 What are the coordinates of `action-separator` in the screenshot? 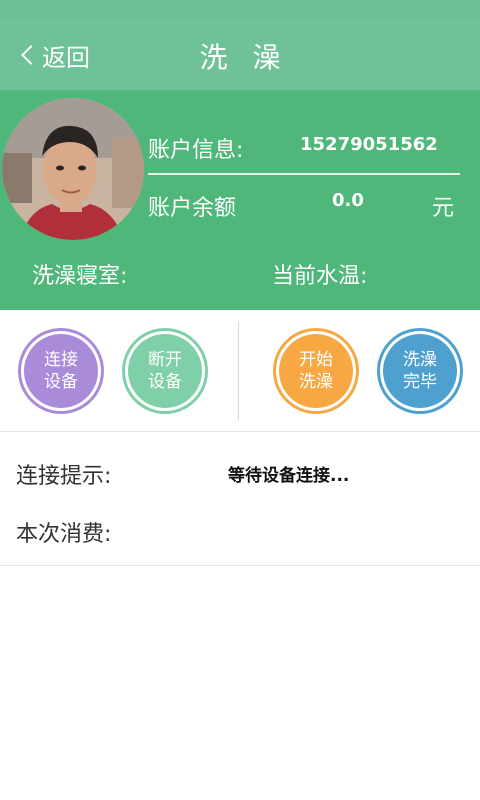 It's located at (238, 371).